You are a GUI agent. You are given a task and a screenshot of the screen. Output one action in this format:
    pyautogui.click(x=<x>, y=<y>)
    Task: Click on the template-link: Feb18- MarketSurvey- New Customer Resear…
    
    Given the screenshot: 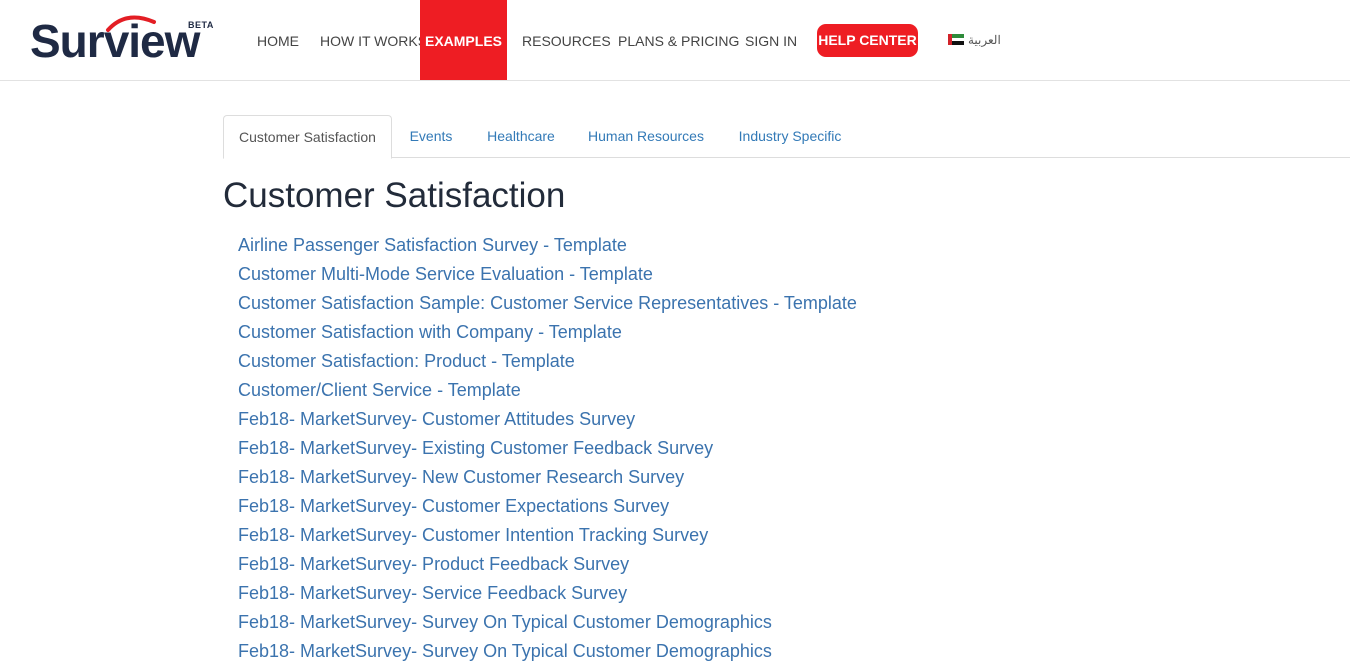 What is the action you would take?
    pyautogui.click(x=547, y=479)
    